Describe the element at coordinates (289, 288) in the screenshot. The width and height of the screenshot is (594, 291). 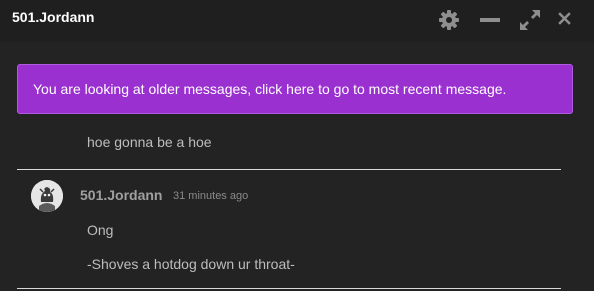
I see `message-divider-bottom` at that location.